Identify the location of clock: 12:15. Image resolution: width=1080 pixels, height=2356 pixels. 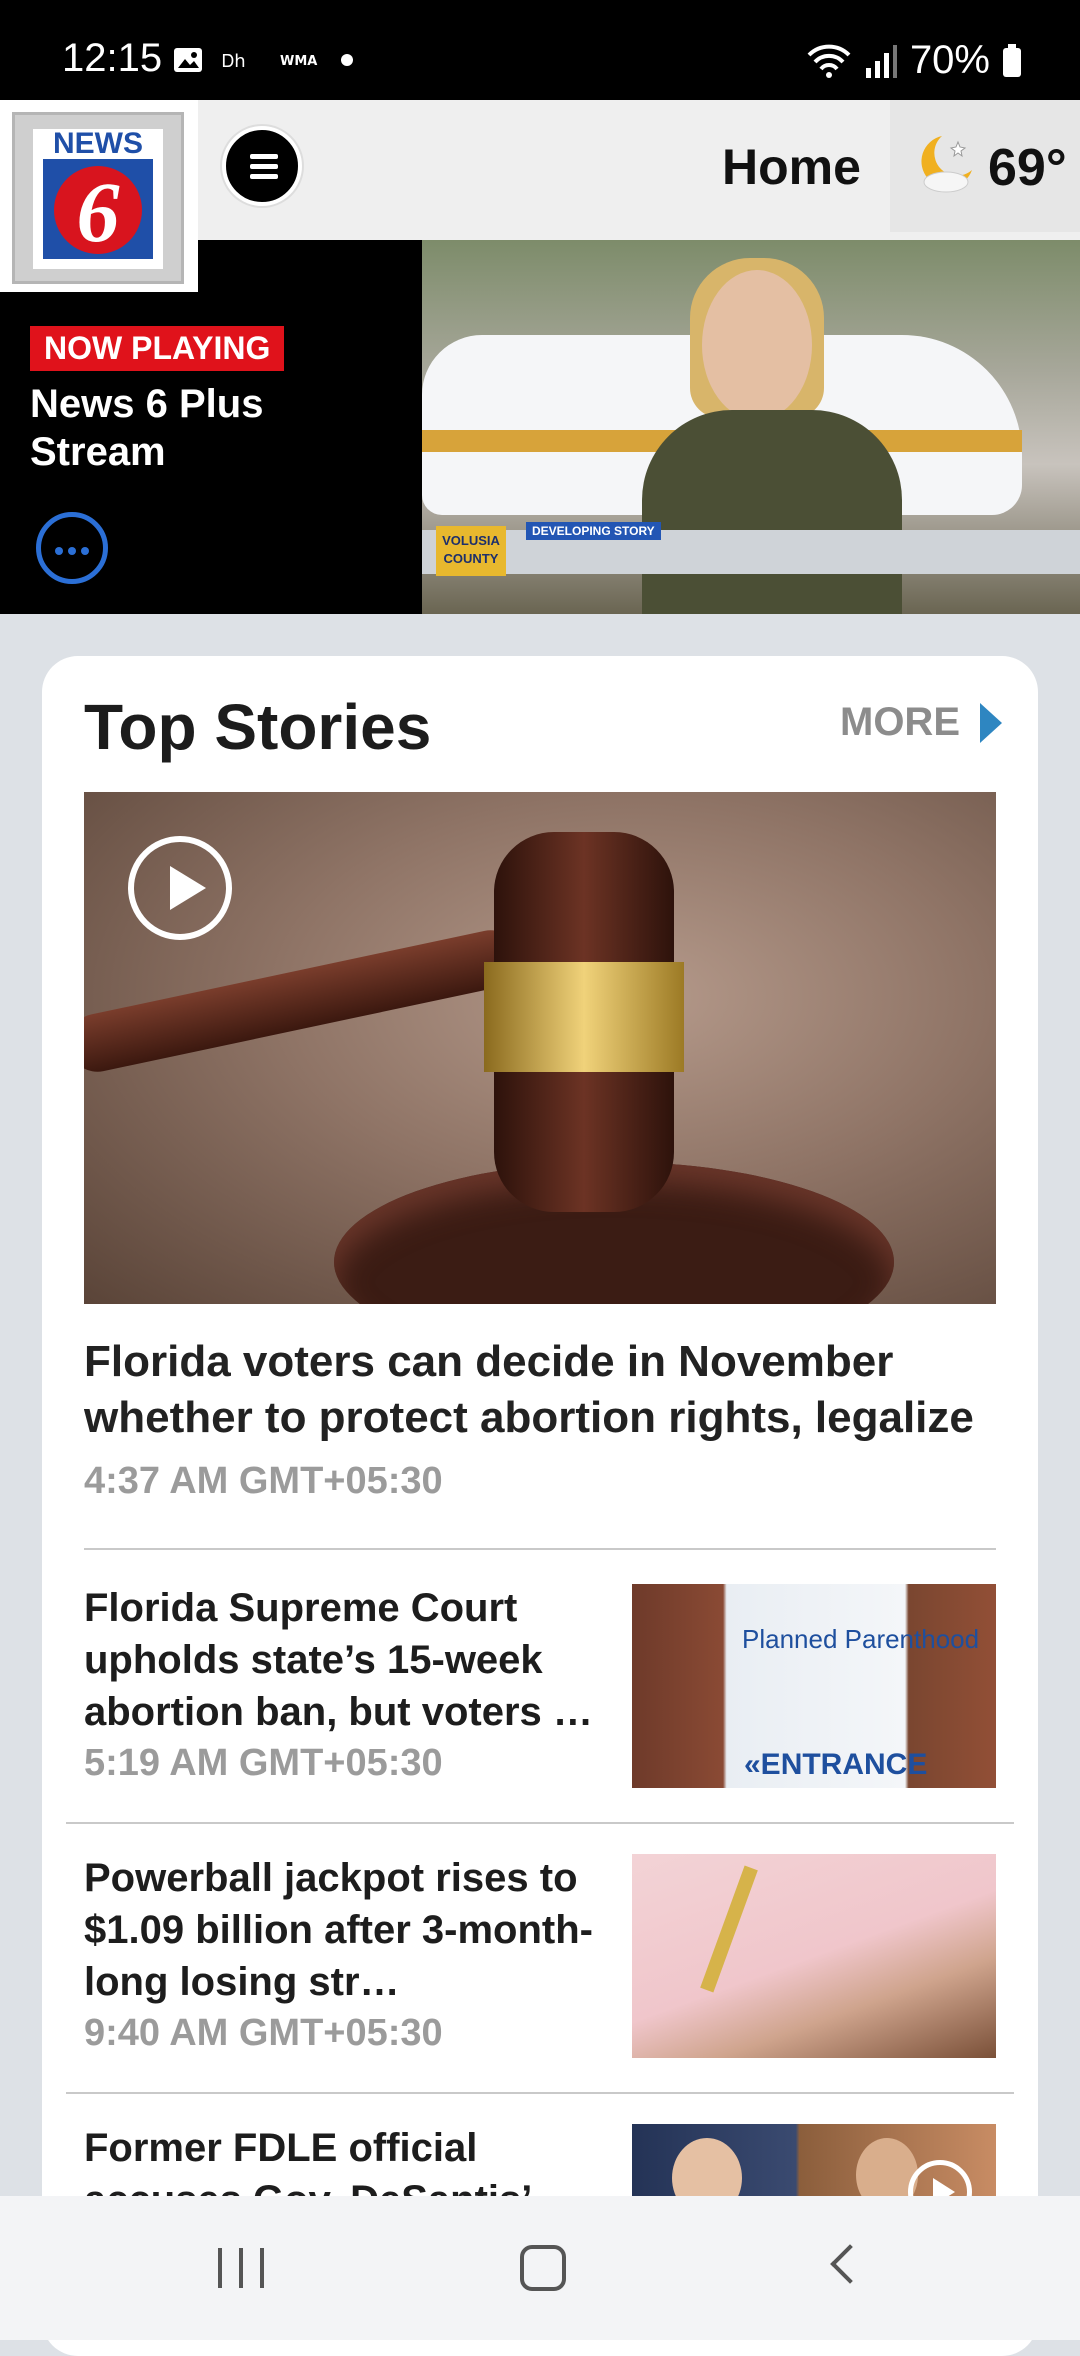
(112, 58).